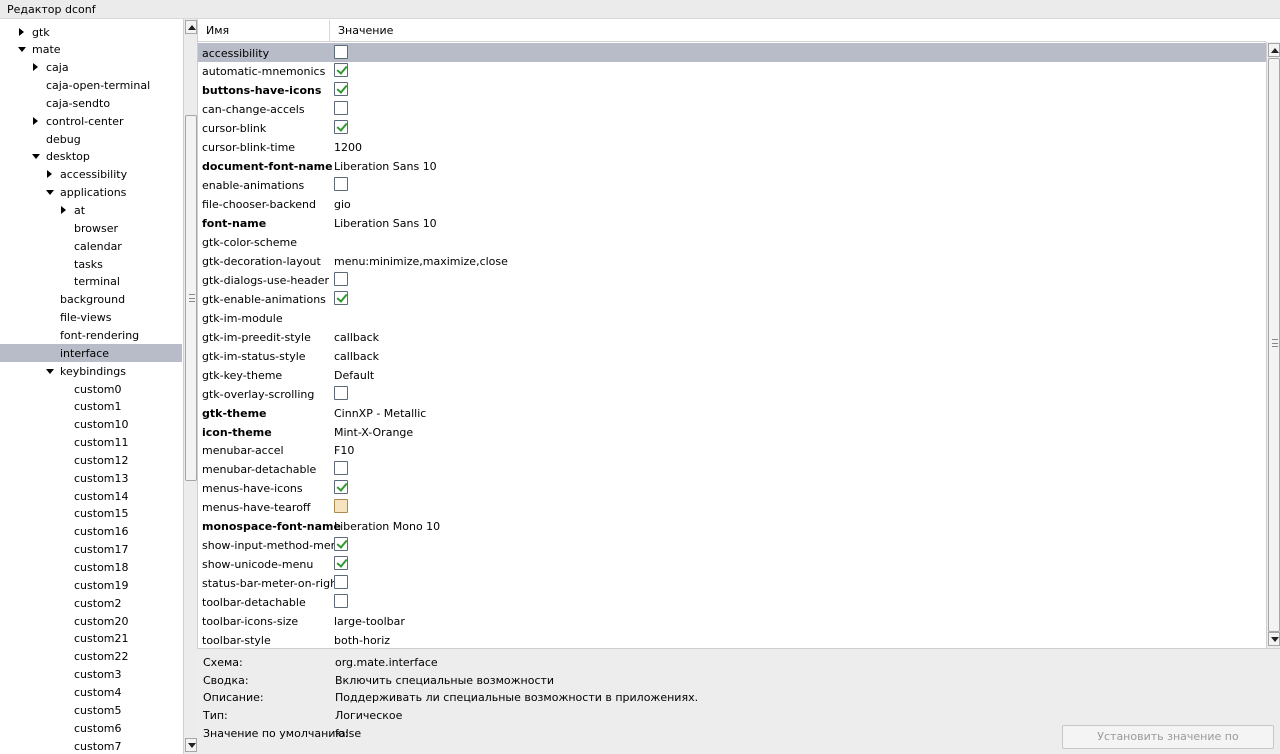 This screenshot has width=1280, height=754. What do you see at coordinates (732, 544) in the screenshot?
I see `key-row-show-input-method-menu: show-input-method-menu` at bounding box center [732, 544].